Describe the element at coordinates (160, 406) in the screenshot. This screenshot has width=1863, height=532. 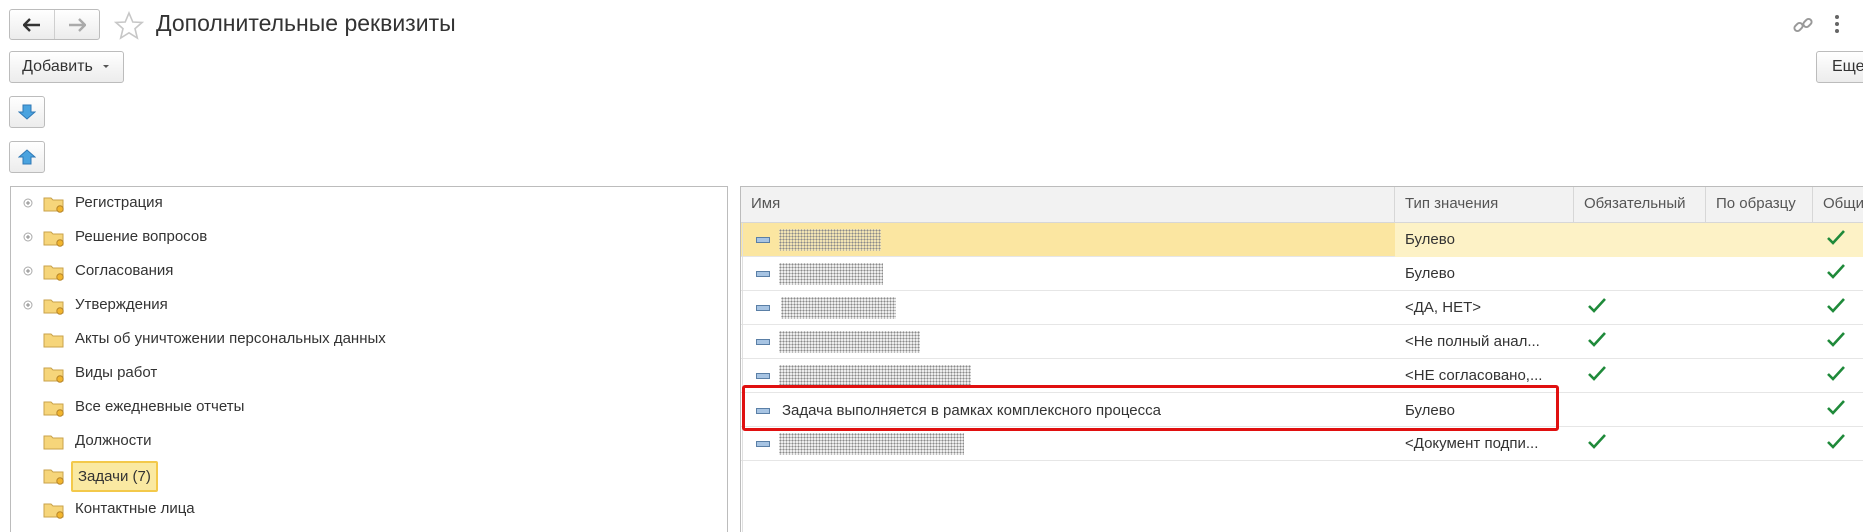
I see `tree-item-label: Все ежедневные отчеты` at that location.